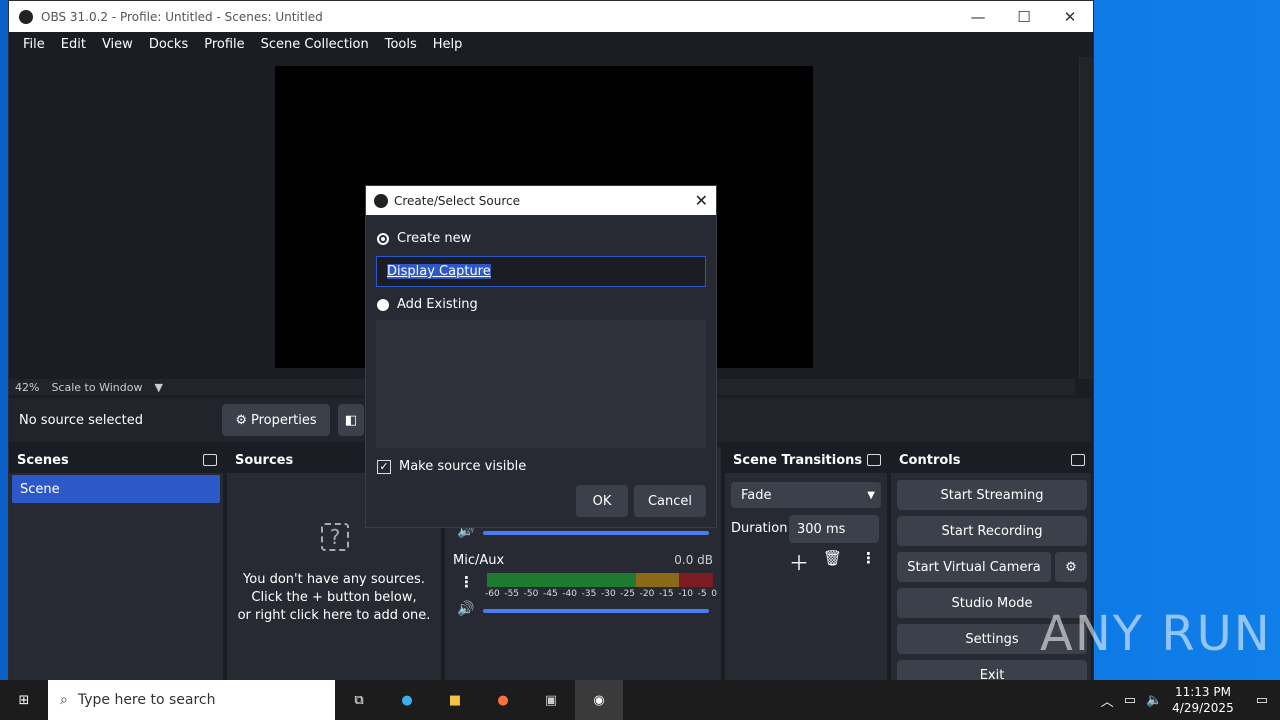  Describe the element at coordinates (551, 700) in the screenshot. I see `app-icon: ▣` at that location.